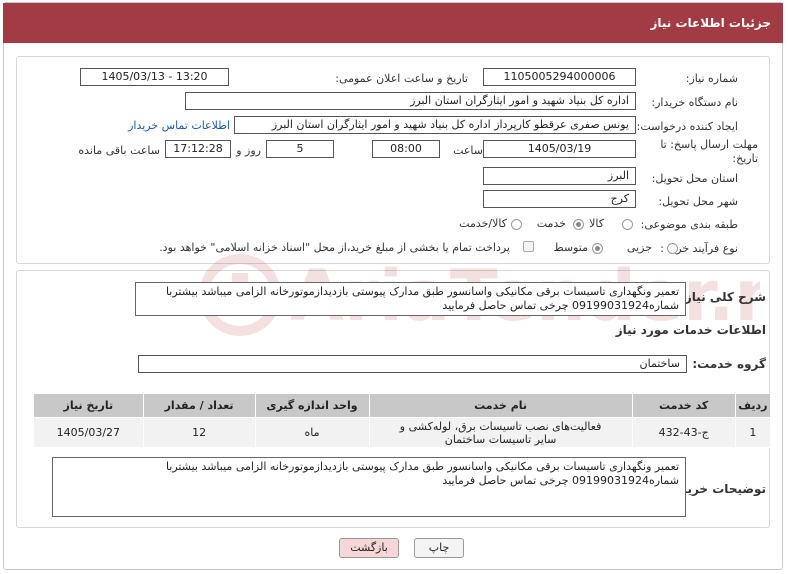  Describe the element at coordinates (412, 364) in the screenshot. I see `service-group-field: ساختمان` at that location.